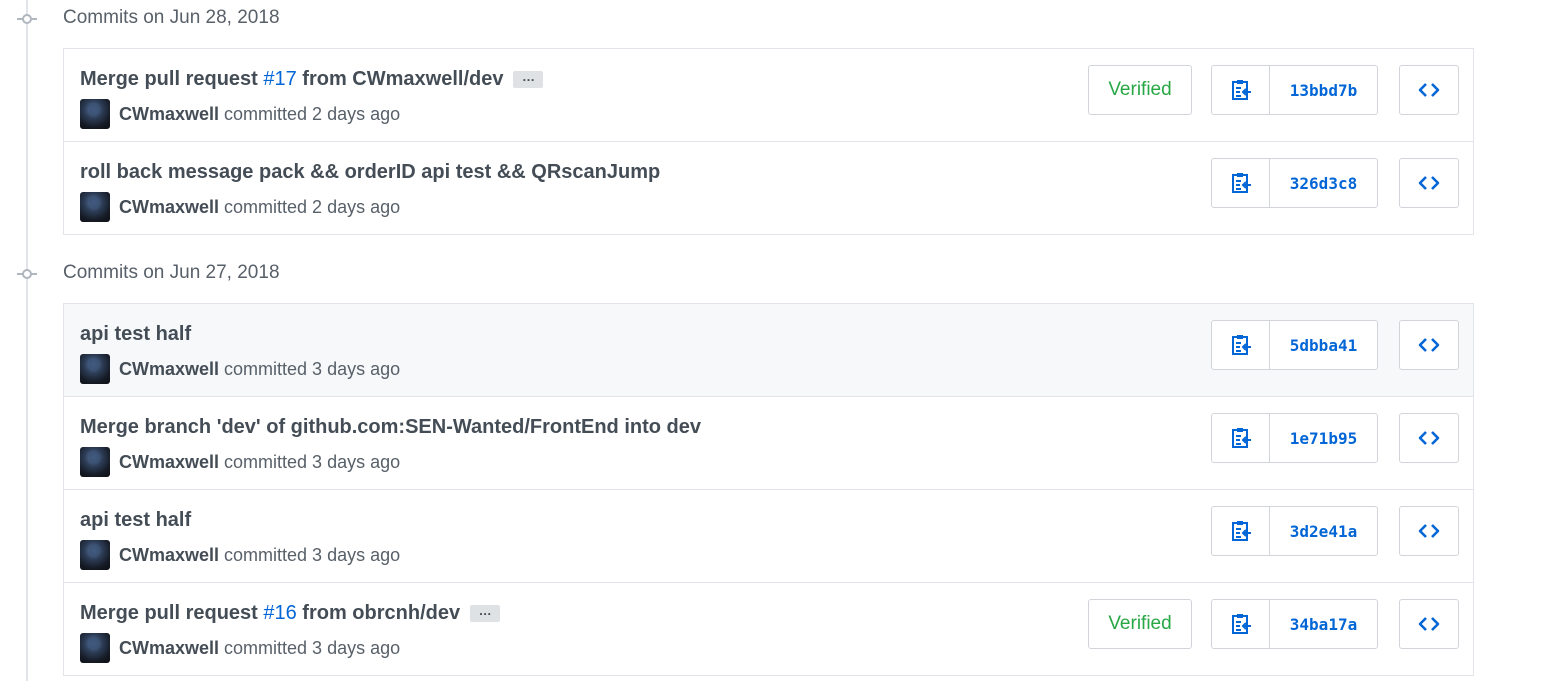 The image size is (1541, 681). Describe the element at coordinates (1323, 531) in the screenshot. I see `commit-sha-link: 3d2e41a` at that location.